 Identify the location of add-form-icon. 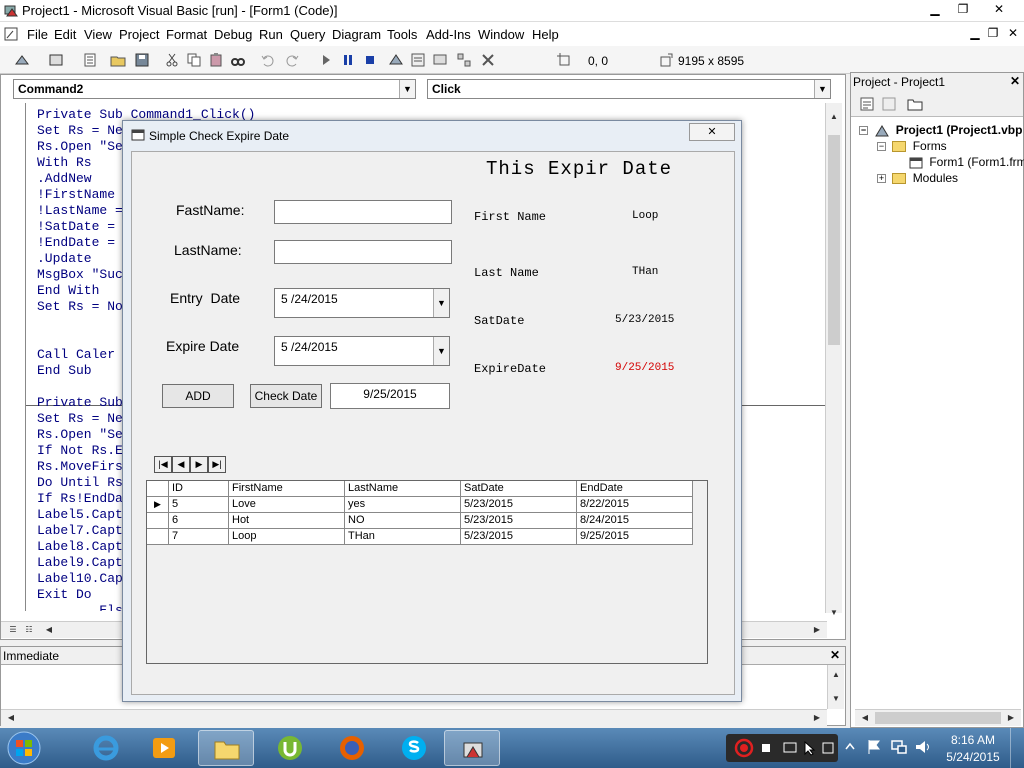
(56, 60).